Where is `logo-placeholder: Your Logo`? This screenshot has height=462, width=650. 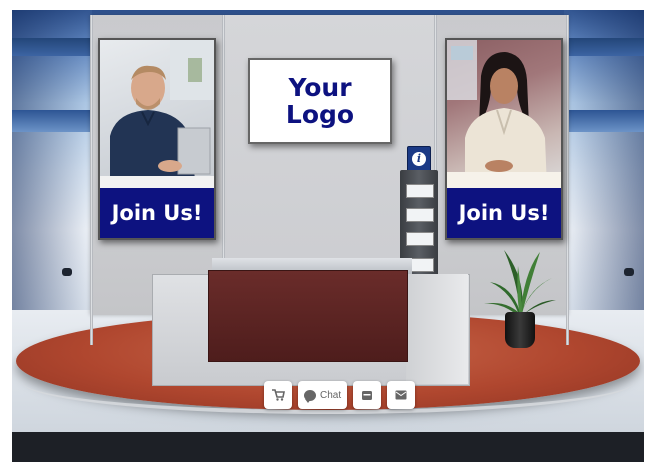
logo-placeholder: Your Logo is located at coordinates (320, 101).